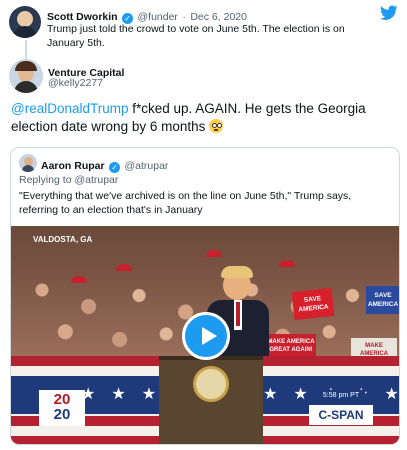  Describe the element at coordinates (47, 180) in the screenshot. I see `replying-prefix: Replying to` at that location.